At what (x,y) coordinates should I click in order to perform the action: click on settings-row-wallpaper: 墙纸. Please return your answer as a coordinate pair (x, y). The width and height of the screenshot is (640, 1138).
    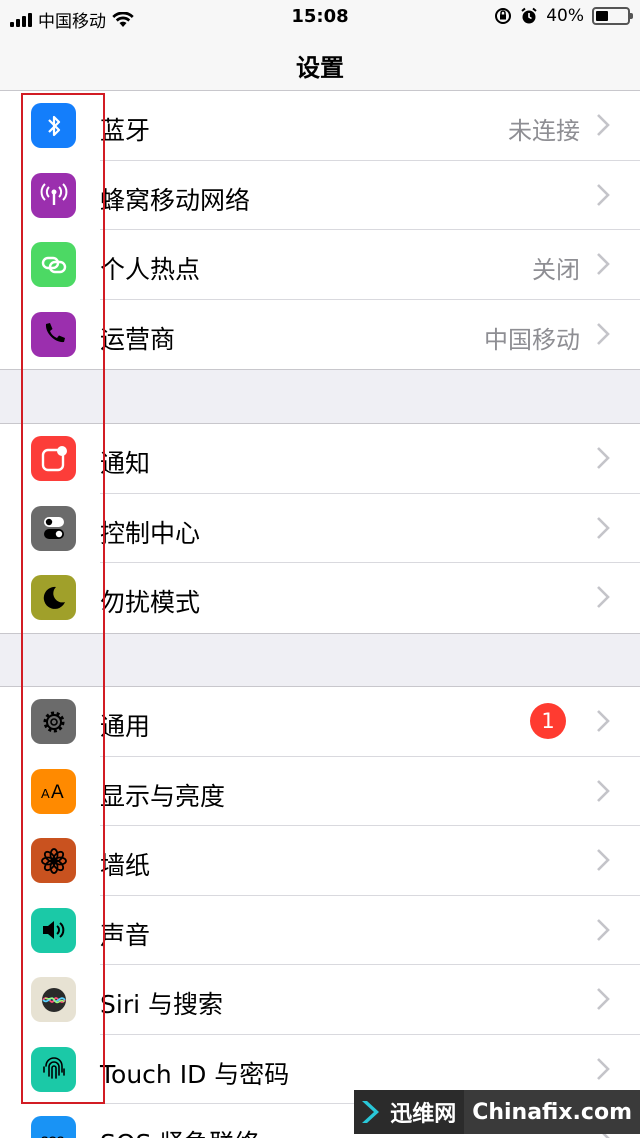
    Looking at the image, I should click on (320, 861).